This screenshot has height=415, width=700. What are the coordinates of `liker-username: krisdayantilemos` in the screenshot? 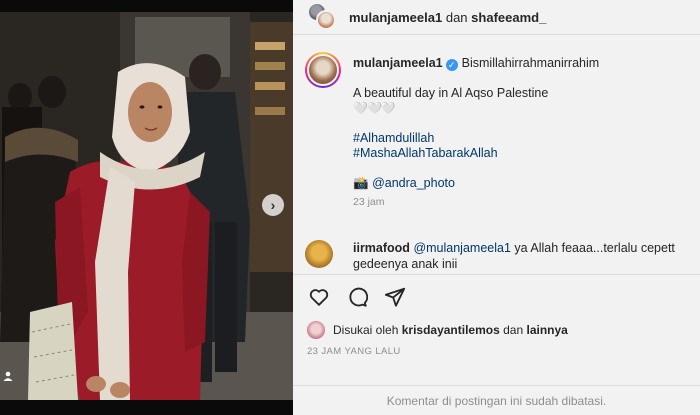 It's located at (451, 330).